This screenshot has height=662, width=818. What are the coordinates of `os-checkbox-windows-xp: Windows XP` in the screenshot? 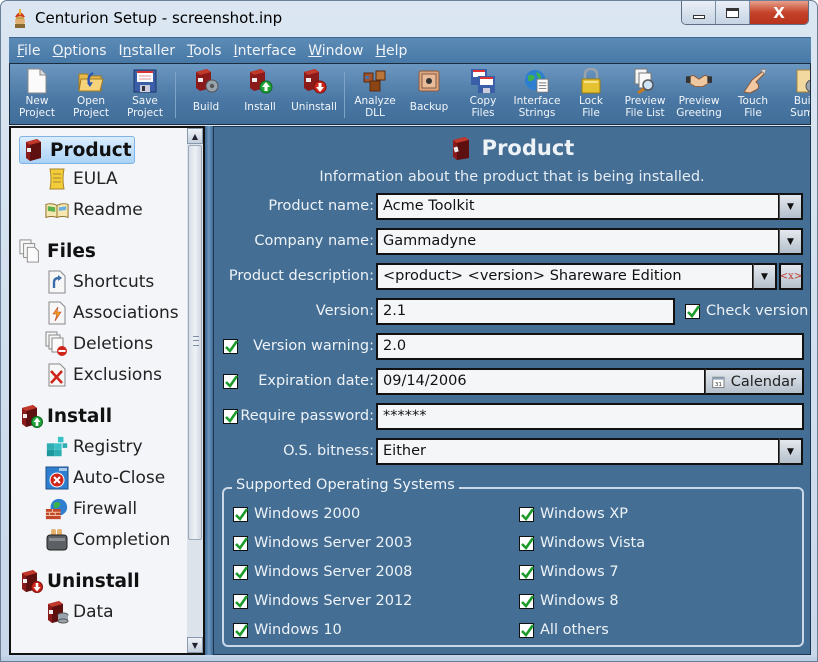 It's located at (573, 514).